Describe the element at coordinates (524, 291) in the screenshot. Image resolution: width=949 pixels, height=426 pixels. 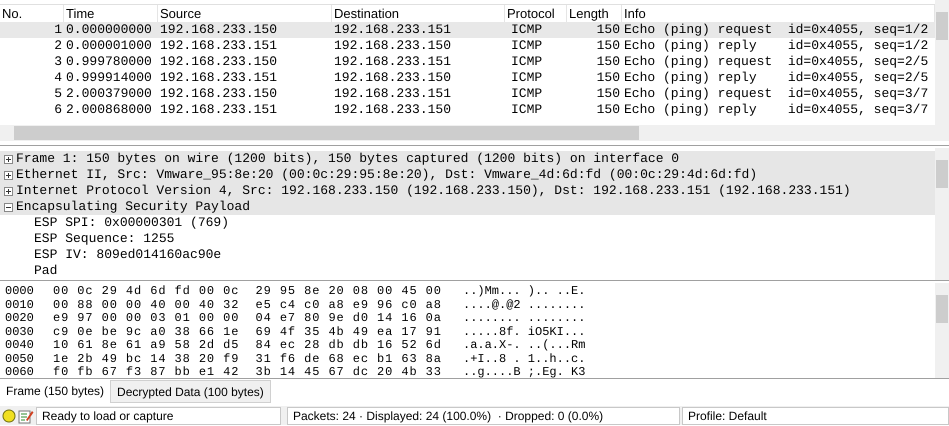
I see `ascii-bytes: ..)Mm... ).. ..E.` at that location.